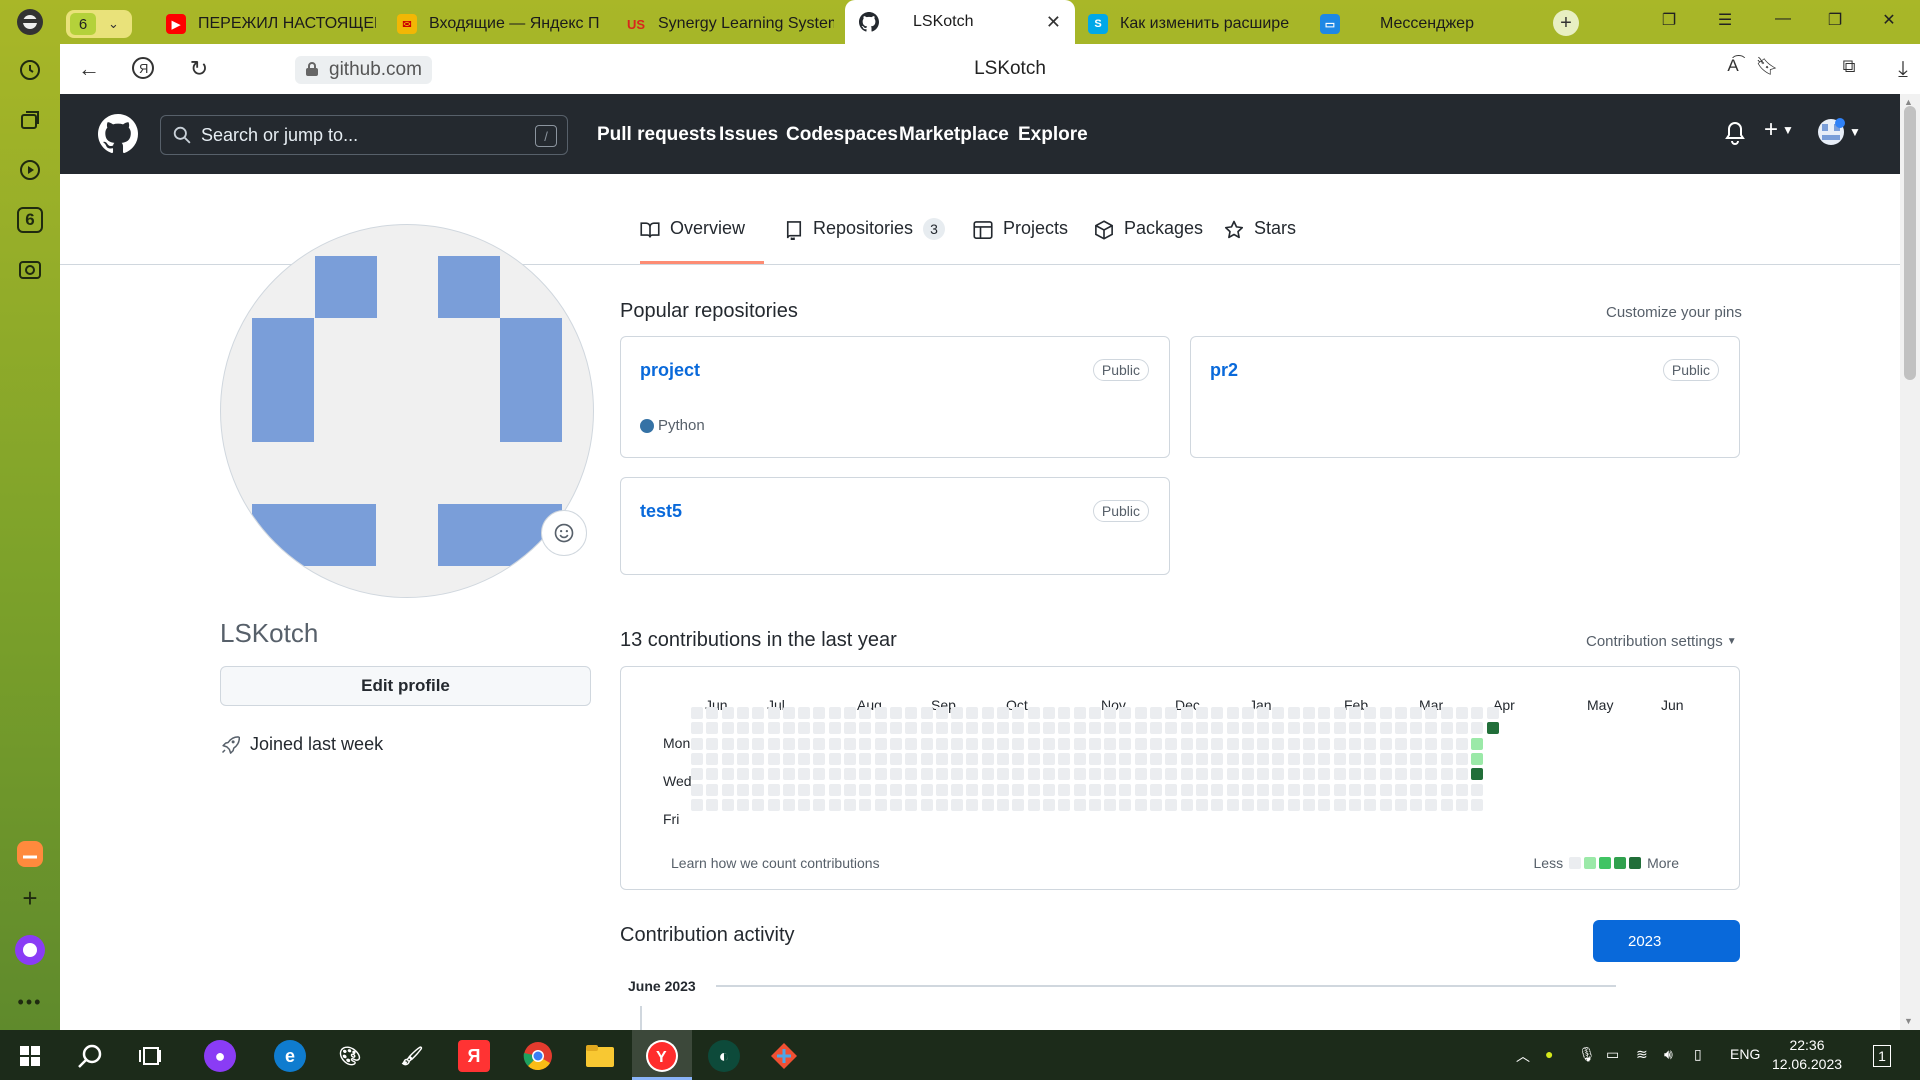 The height and width of the screenshot is (1080, 1920). Describe the element at coordinates (1839, 132) in the screenshot. I see `user-menu-button: ▼` at that location.